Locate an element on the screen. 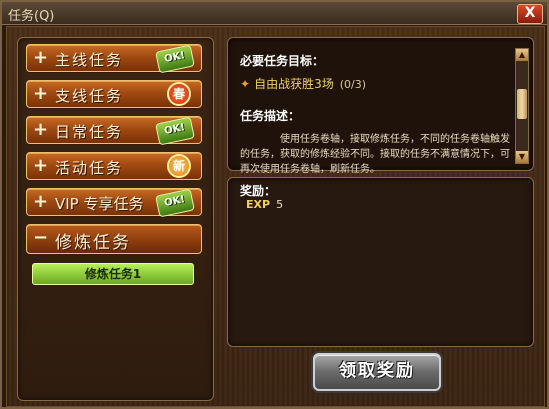  category-side-quest: + 支线任务 春 is located at coordinates (114, 94).